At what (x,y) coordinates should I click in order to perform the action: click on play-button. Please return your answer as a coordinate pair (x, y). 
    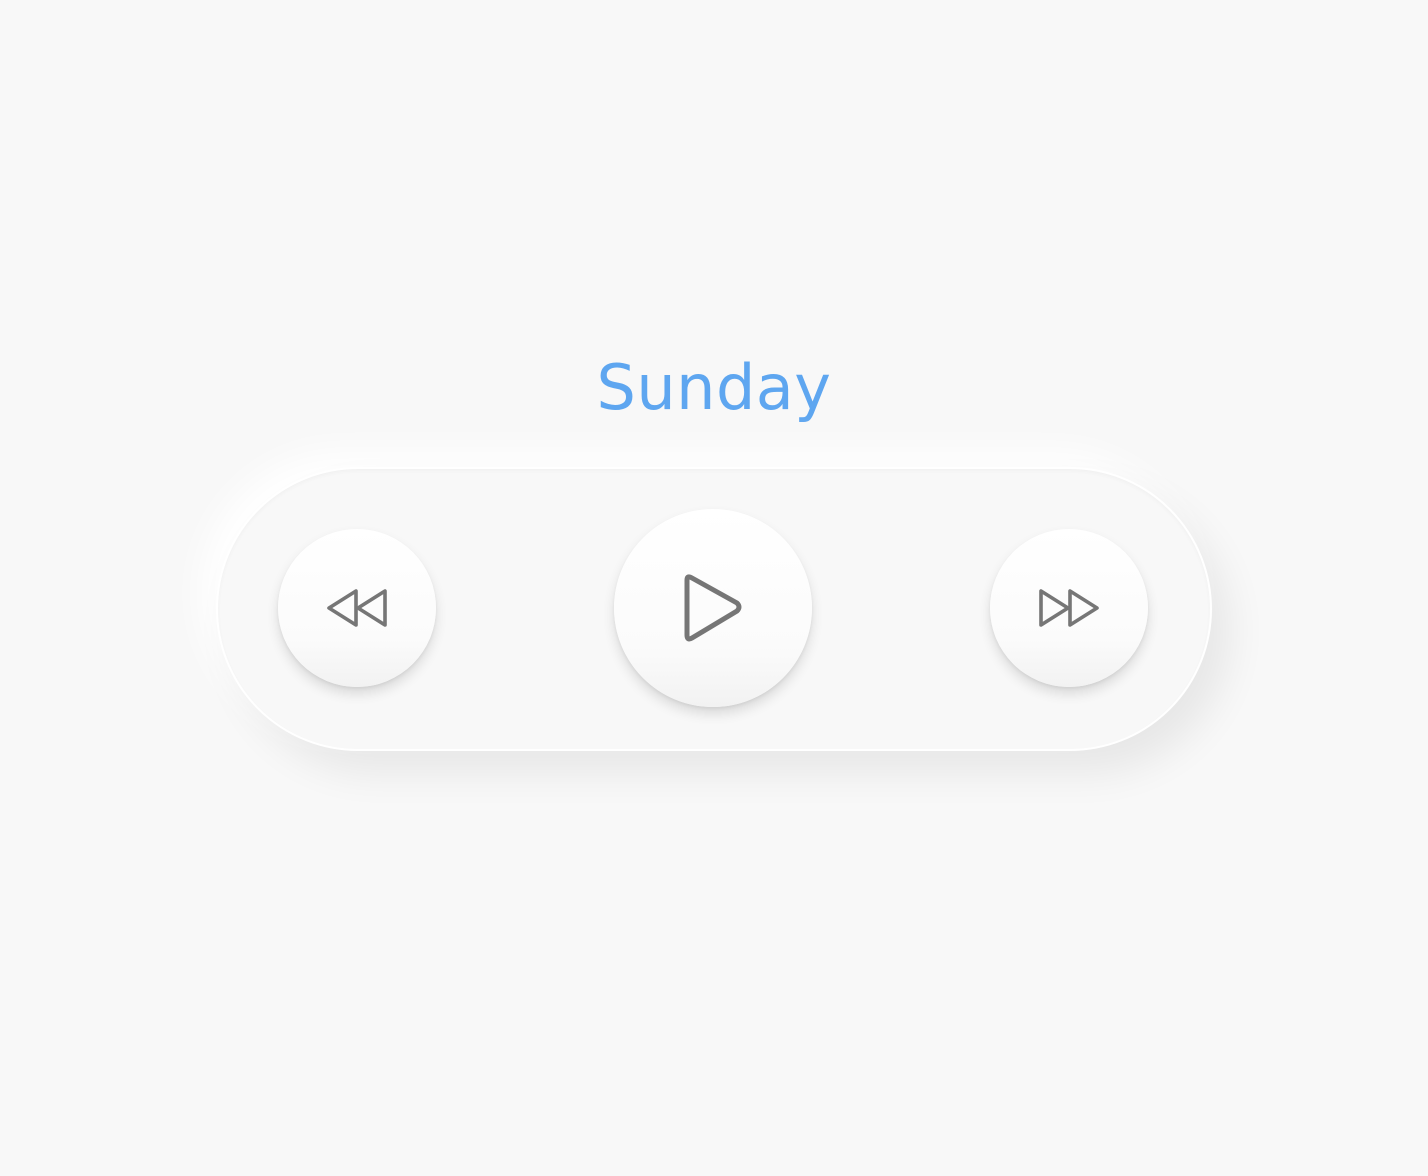
    Looking at the image, I should click on (713, 608).